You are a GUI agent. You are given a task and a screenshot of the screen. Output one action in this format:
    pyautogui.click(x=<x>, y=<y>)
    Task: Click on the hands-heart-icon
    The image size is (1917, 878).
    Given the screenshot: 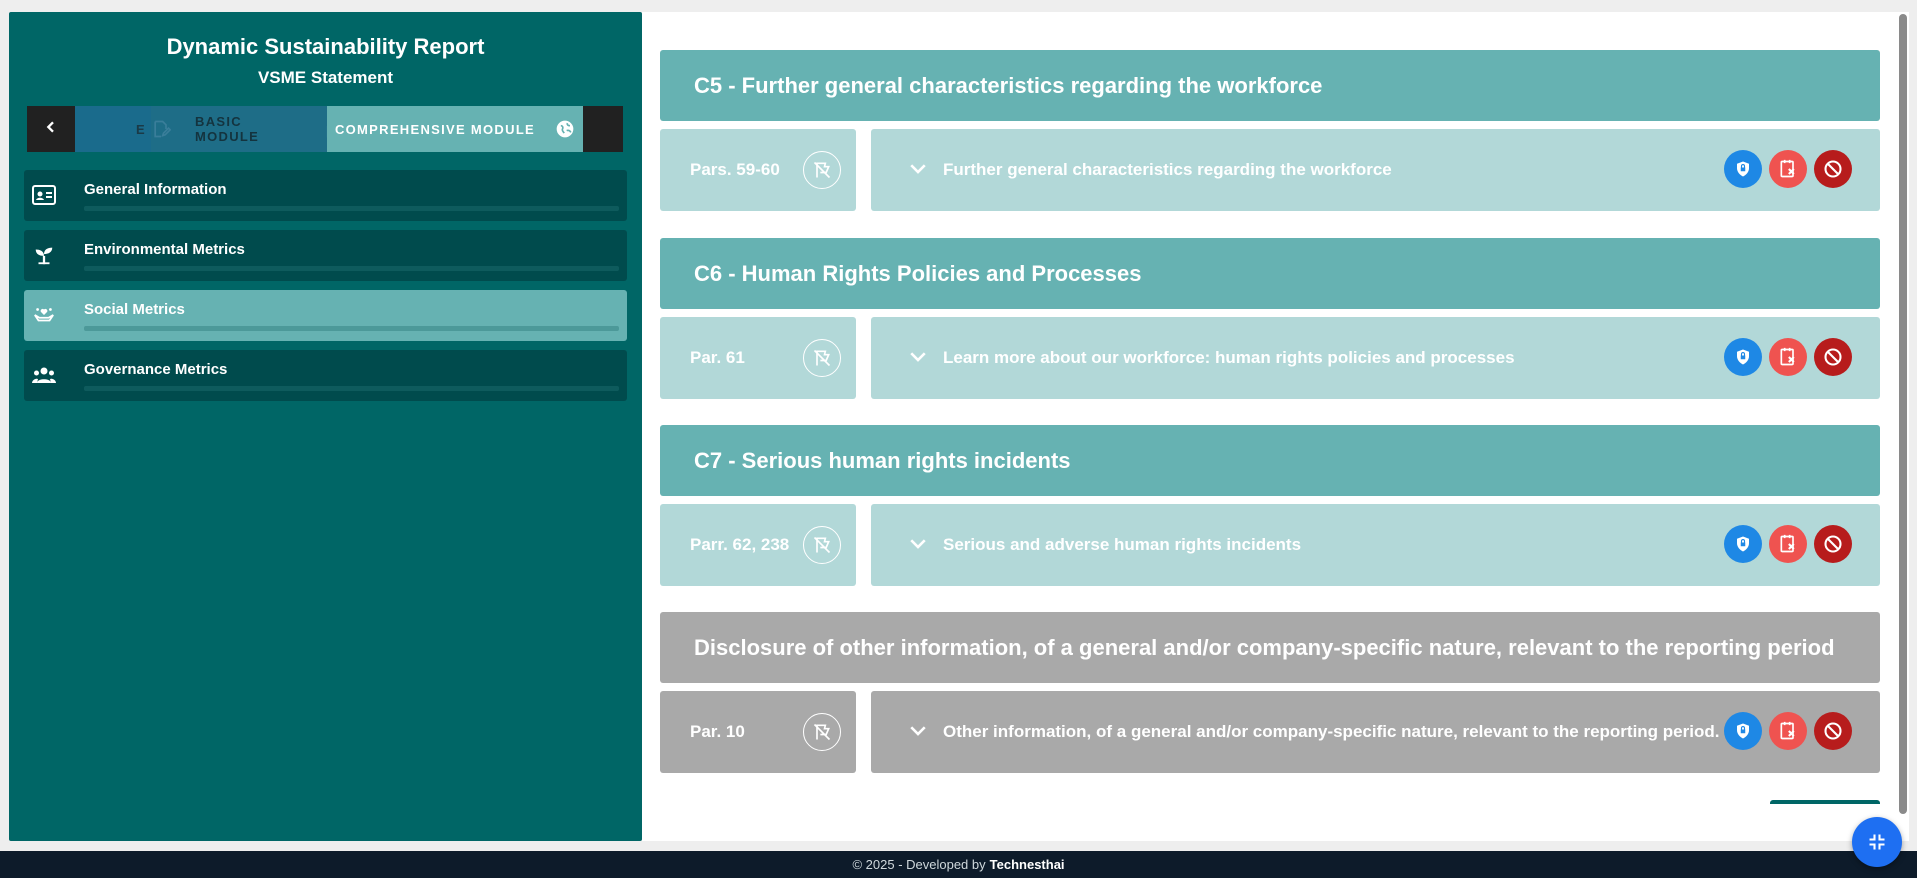 What is the action you would take?
    pyautogui.click(x=44, y=315)
    